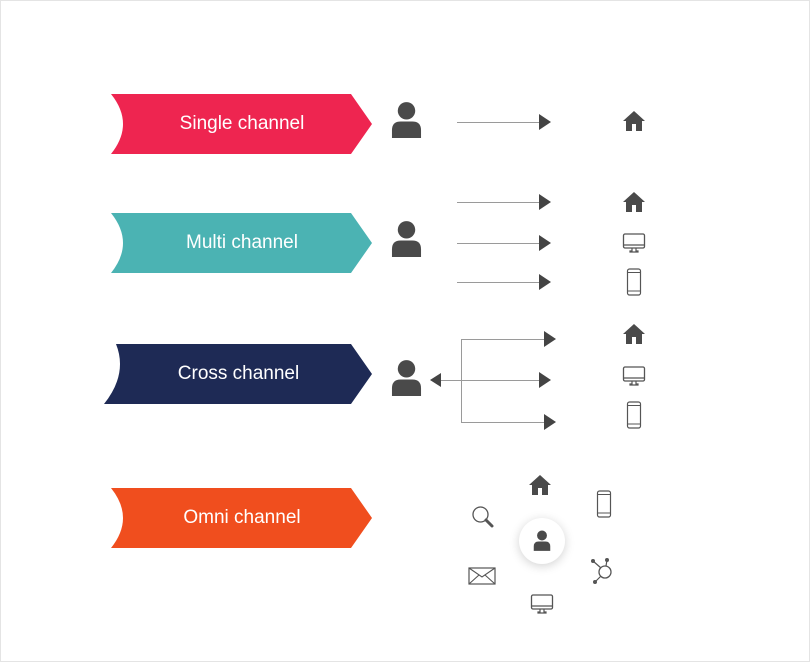 The image size is (810, 662). I want to click on search-icon, so click(483, 517).